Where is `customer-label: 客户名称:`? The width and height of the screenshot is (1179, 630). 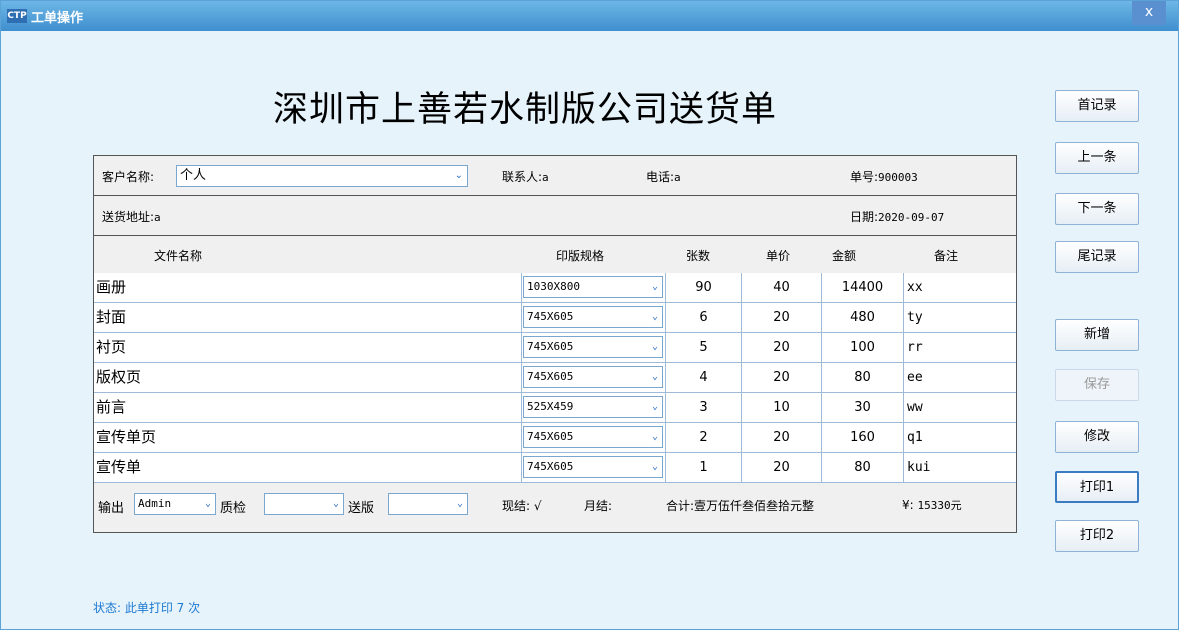
customer-label: 客户名称: is located at coordinates (128, 177).